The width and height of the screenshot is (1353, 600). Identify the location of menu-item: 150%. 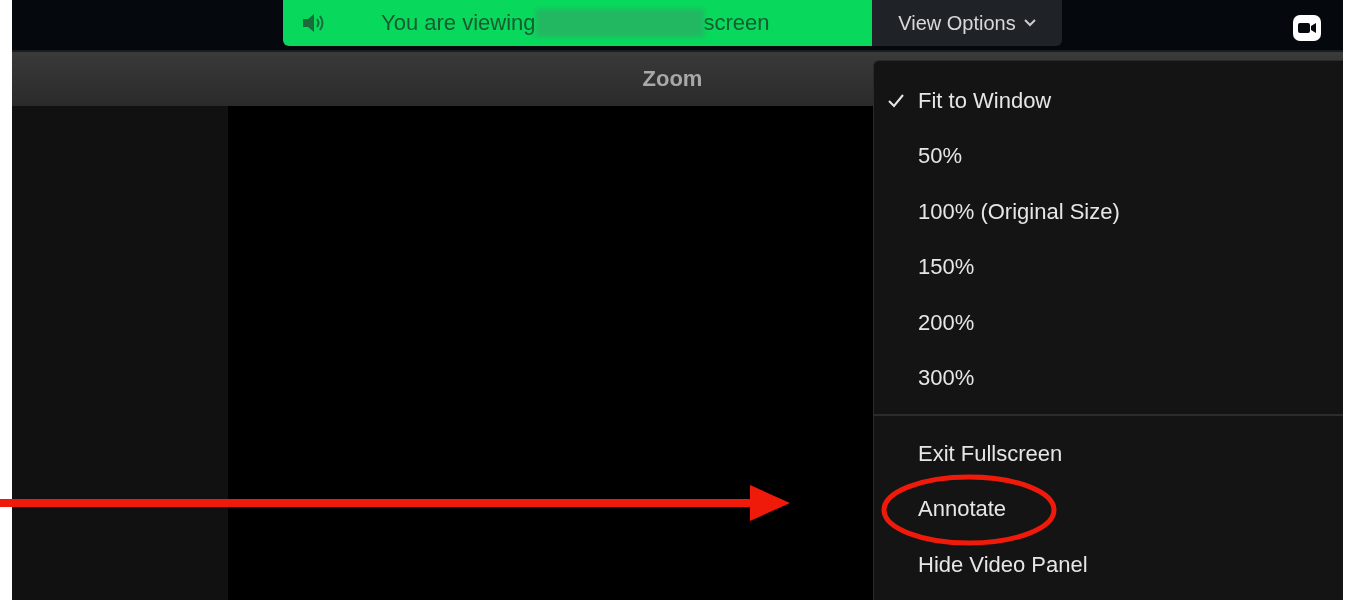
(1108, 267).